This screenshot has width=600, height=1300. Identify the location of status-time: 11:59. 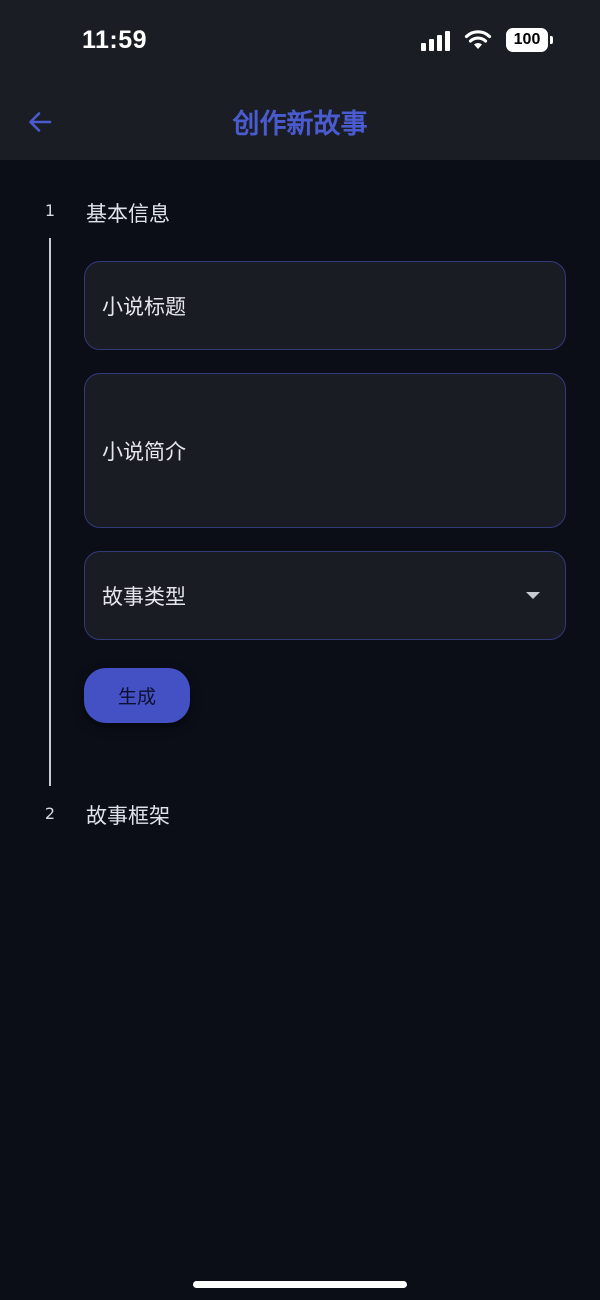
(115, 40).